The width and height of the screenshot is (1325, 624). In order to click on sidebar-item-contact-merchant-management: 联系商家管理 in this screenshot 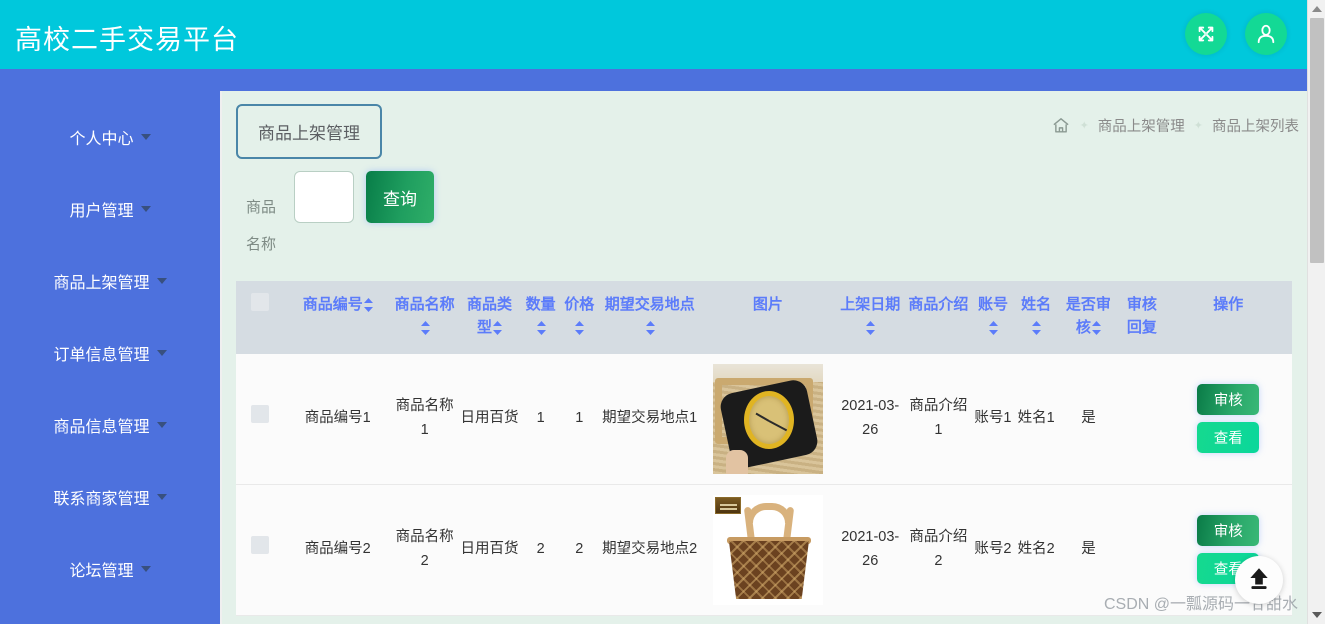, I will do `click(110, 497)`.